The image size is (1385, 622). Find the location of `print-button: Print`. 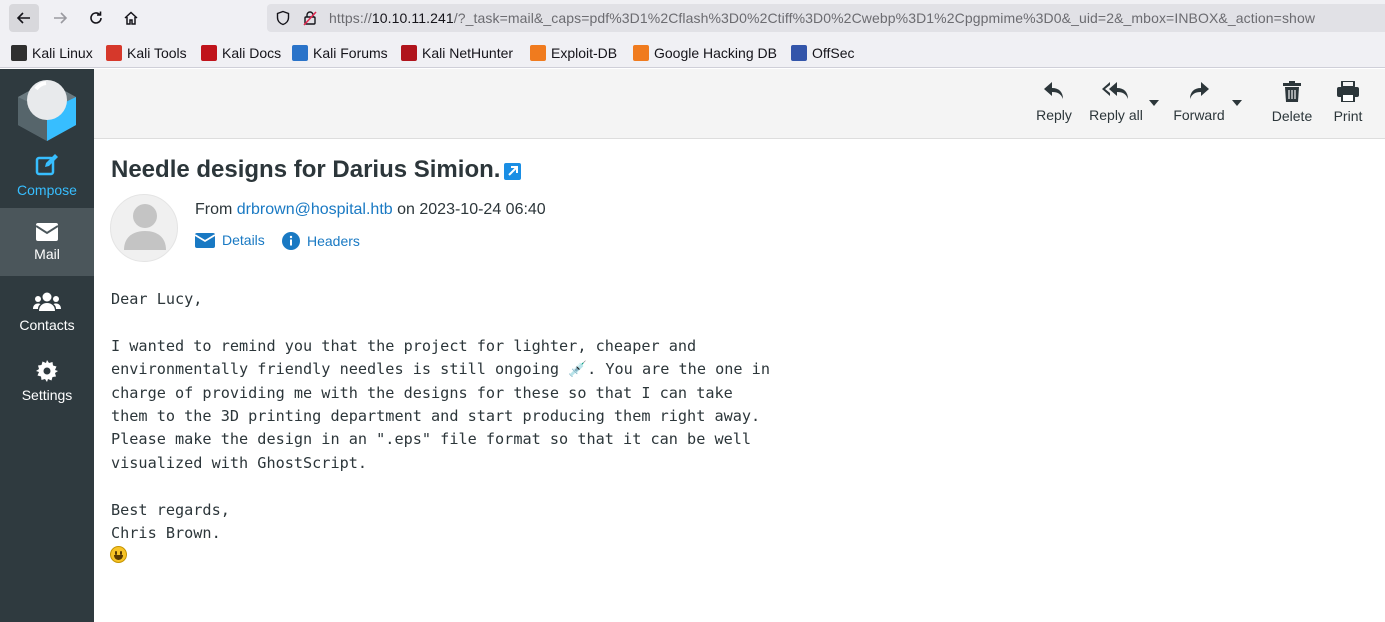

print-button: Print is located at coordinates (1348, 104).